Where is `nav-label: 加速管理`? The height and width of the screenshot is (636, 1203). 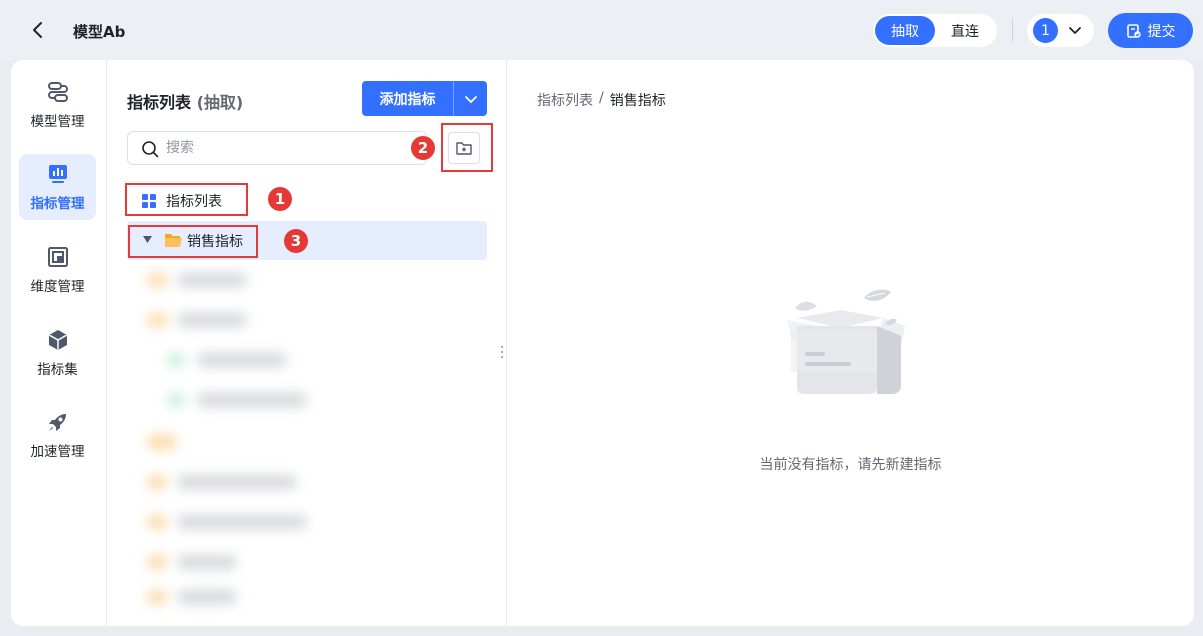
nav-label: 加速管理 is located at coordinates (57, 452).